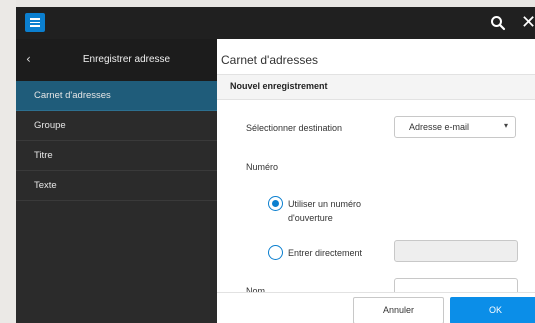 This screenshot has width=535, height=323. What do you see at coordinates (492, 310) in the screenshot?
I see `ok-button: OK` at bounding box center [492, 310].